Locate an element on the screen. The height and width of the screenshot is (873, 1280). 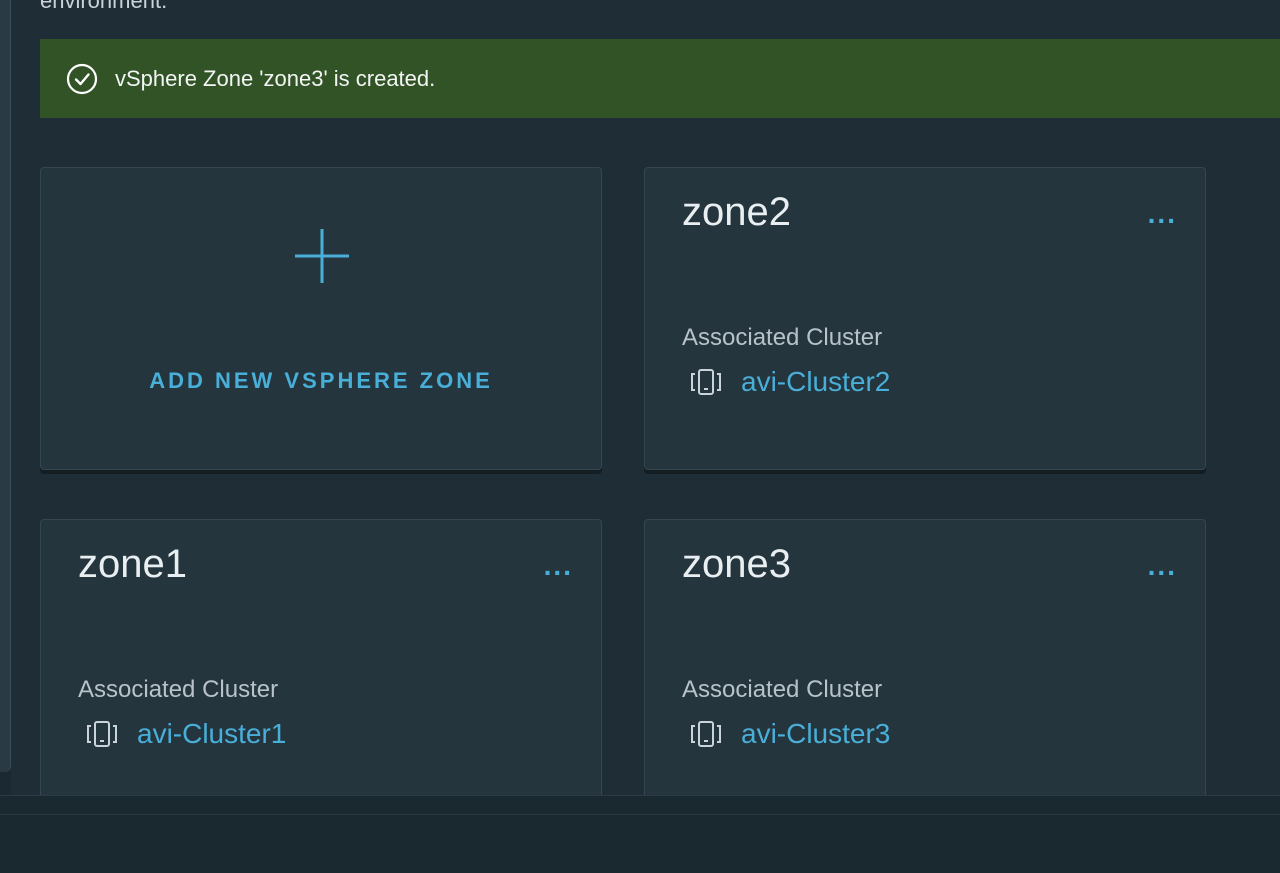
cluster-row: avi-Cluster2 is located at coordinates (789, 382).